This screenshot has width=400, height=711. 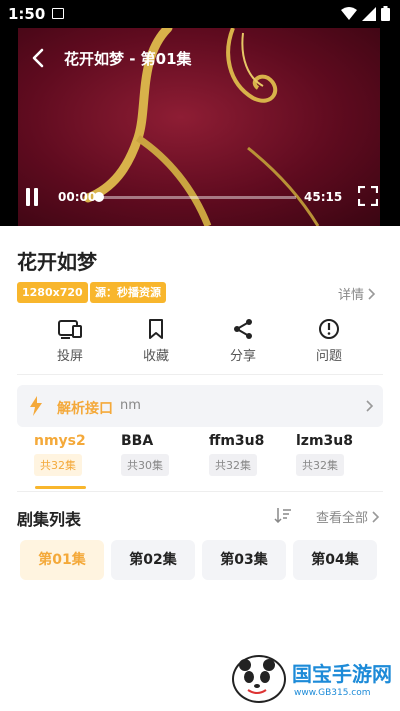 I want to click on watermark-url: www.GB315.com, so click(x=332, y=693).